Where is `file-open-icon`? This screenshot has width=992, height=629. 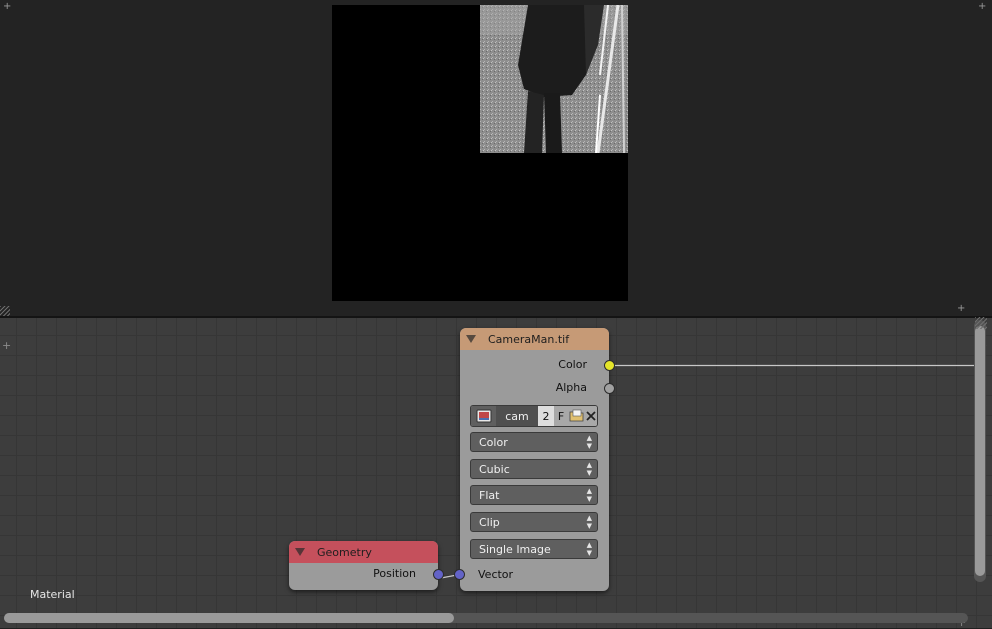
file-open-icon is located at coordinates (576, 416).